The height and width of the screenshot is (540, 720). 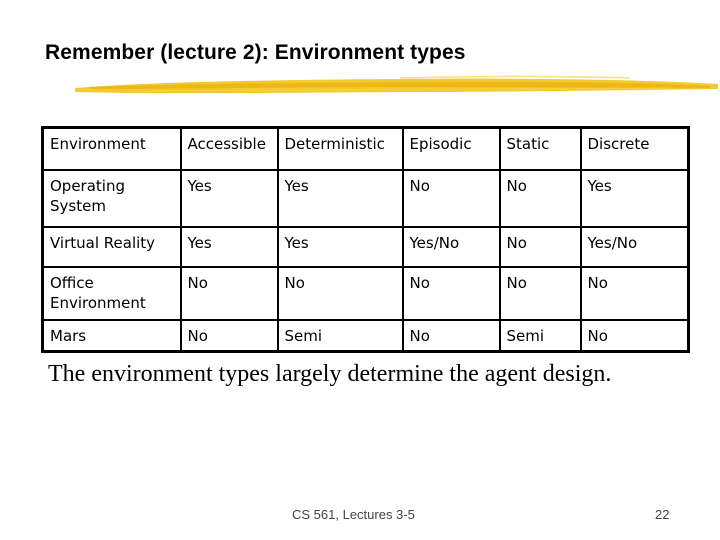 I want to click on table-cell: Mars, so click(x=111, y=335).